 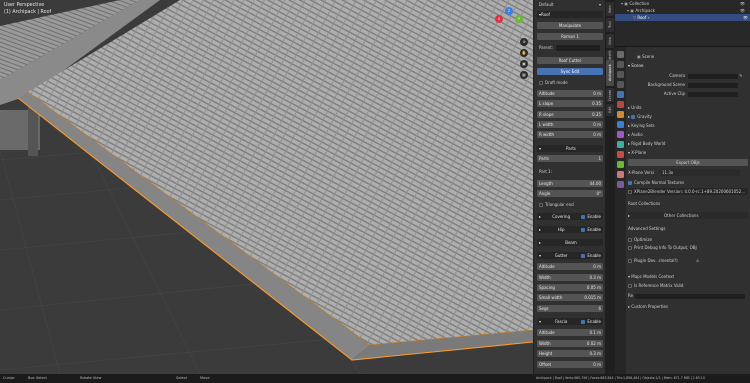 I want to click on render-tab-icon, so click(x=620, y=64).